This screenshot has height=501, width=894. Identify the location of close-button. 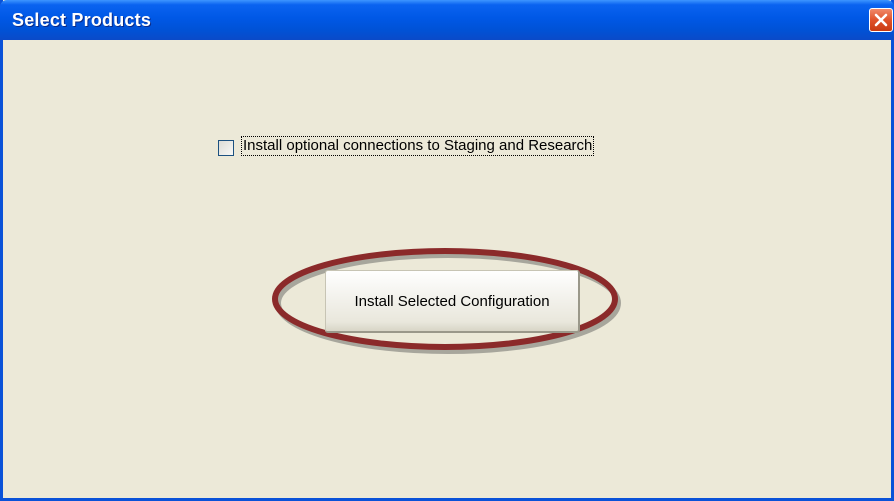
(881, 20).